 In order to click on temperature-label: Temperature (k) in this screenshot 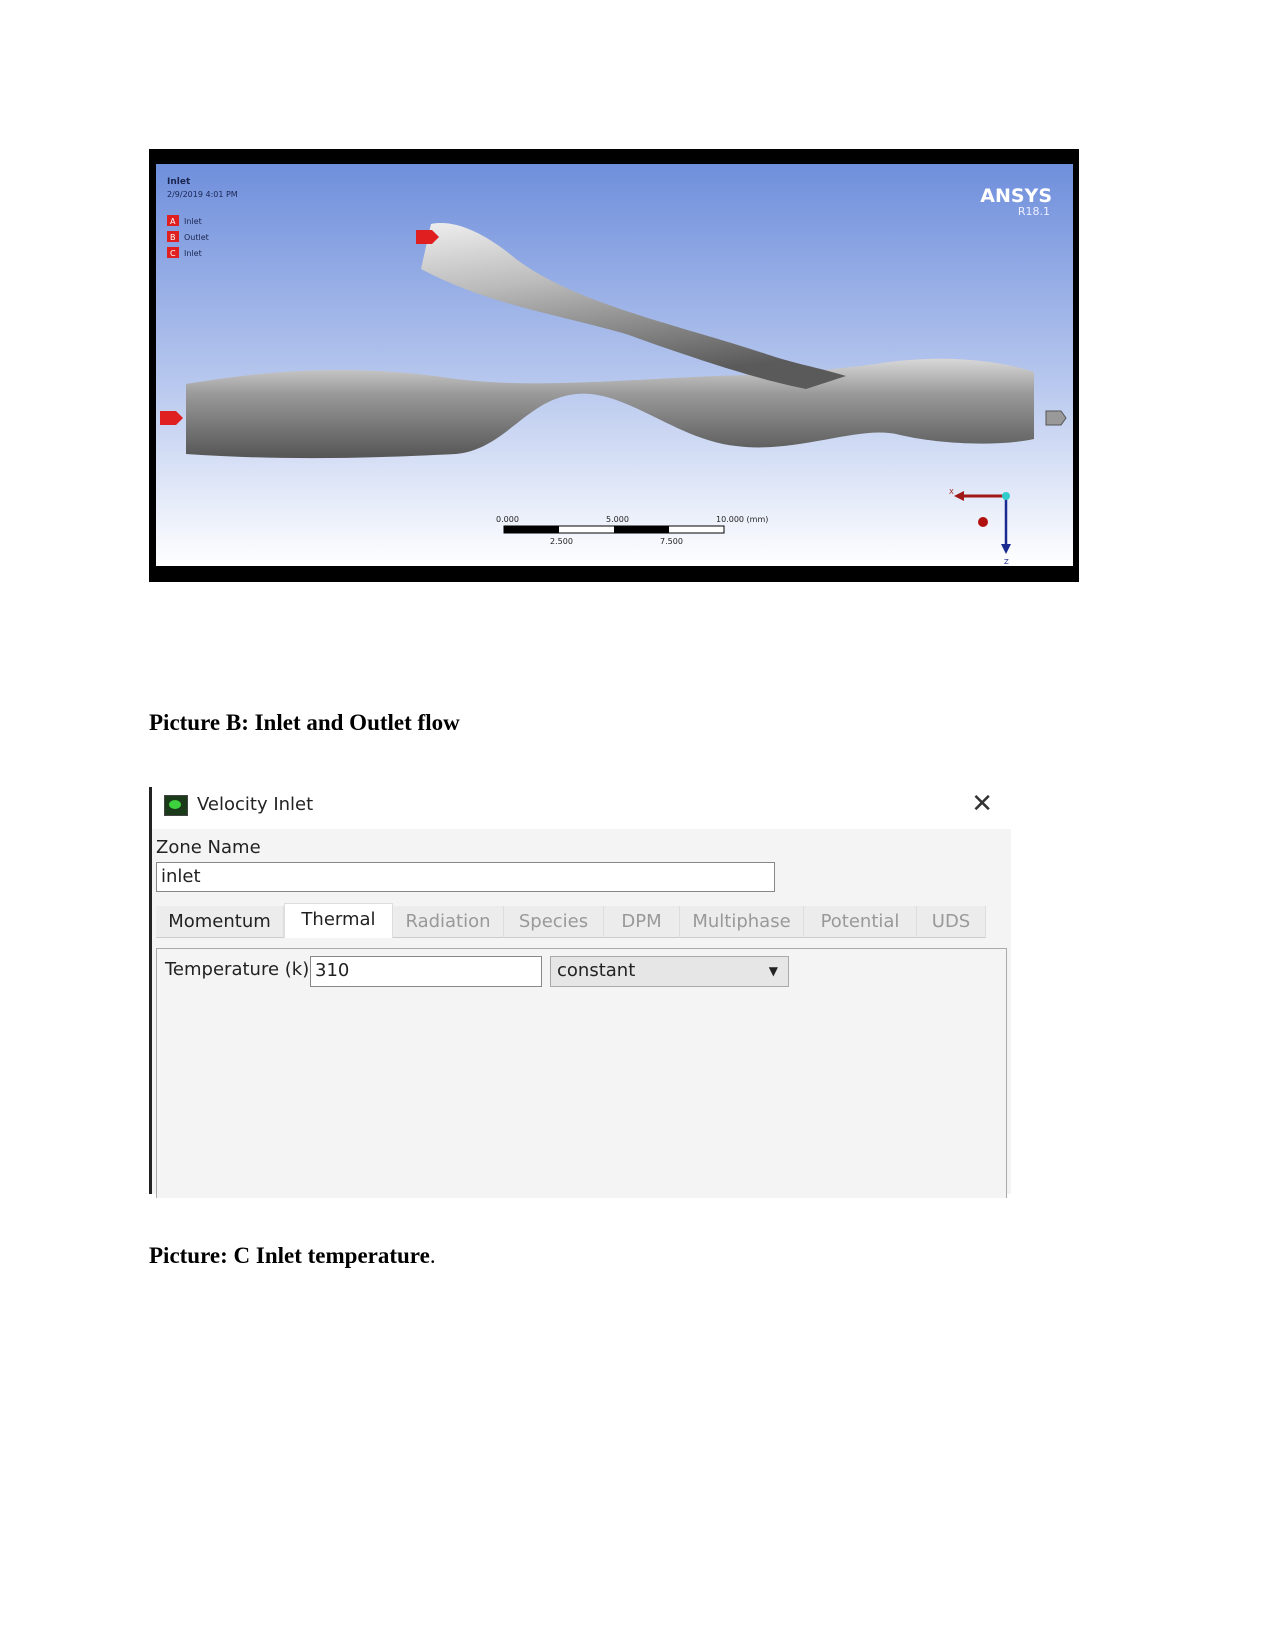, I will do `click(237, 969)`.